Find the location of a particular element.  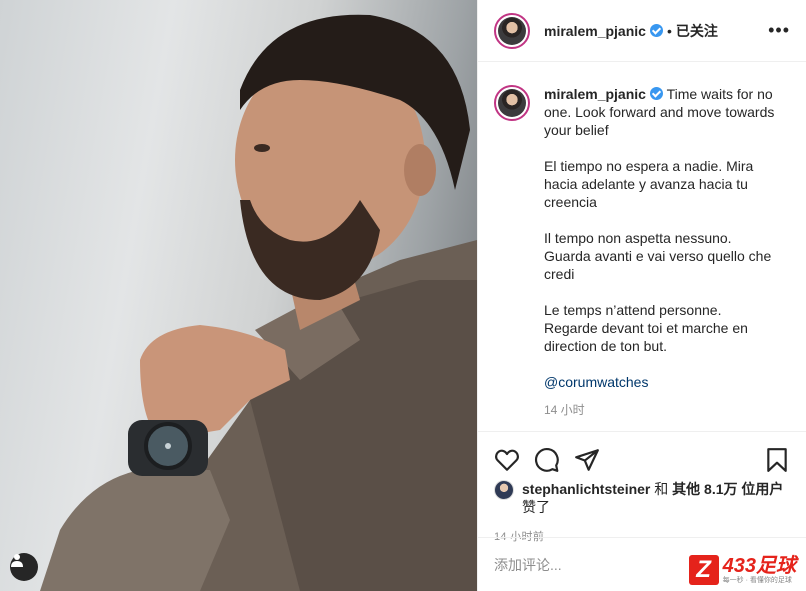

liker-username: stephanlichtsteiner is located at coordinates (586, 489).